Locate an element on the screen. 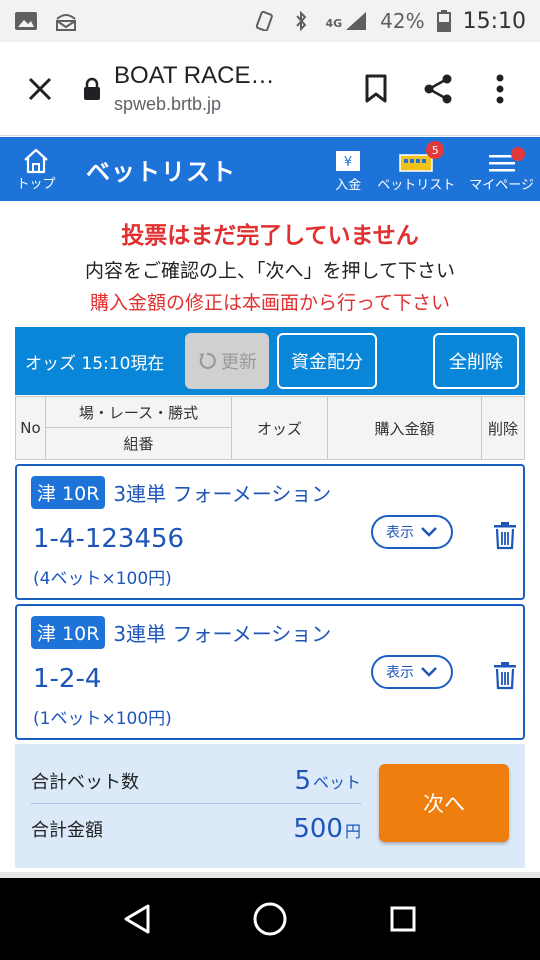 The image size is (540, 960). share-button is located at coordinates (438, 89).